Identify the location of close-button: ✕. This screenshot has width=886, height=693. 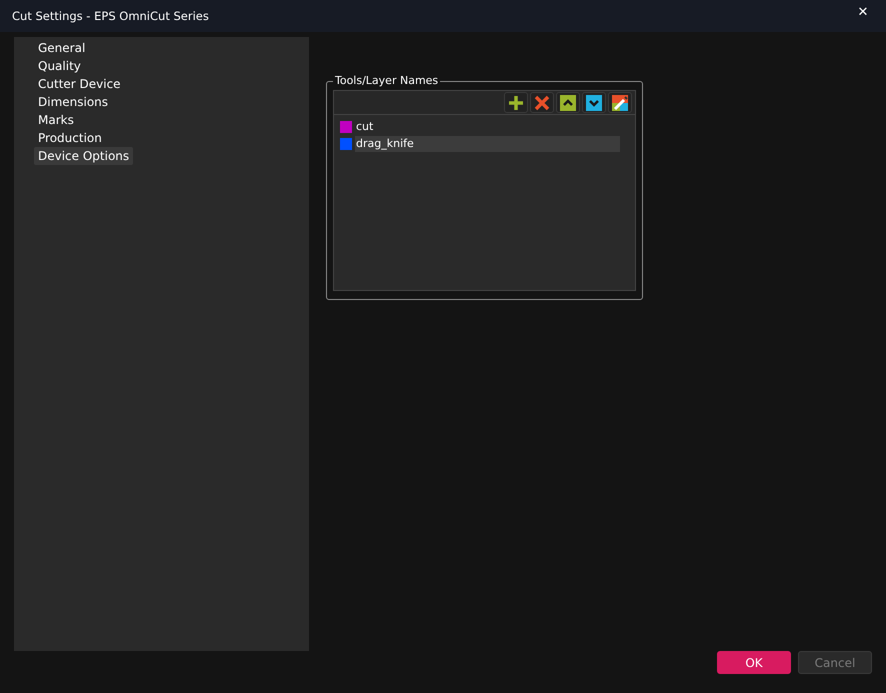
(863, 12).